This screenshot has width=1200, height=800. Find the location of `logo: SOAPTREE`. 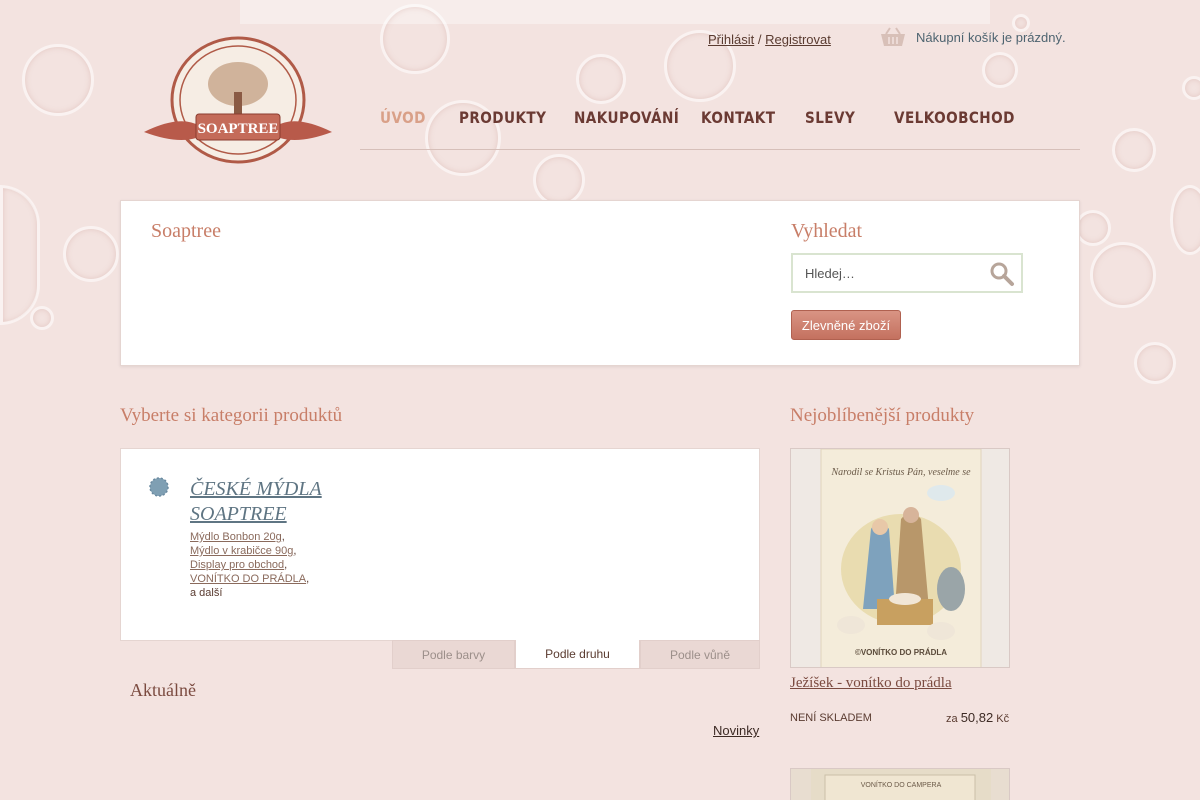

logo: SOAPTREE is located at coordinates (238, 100).